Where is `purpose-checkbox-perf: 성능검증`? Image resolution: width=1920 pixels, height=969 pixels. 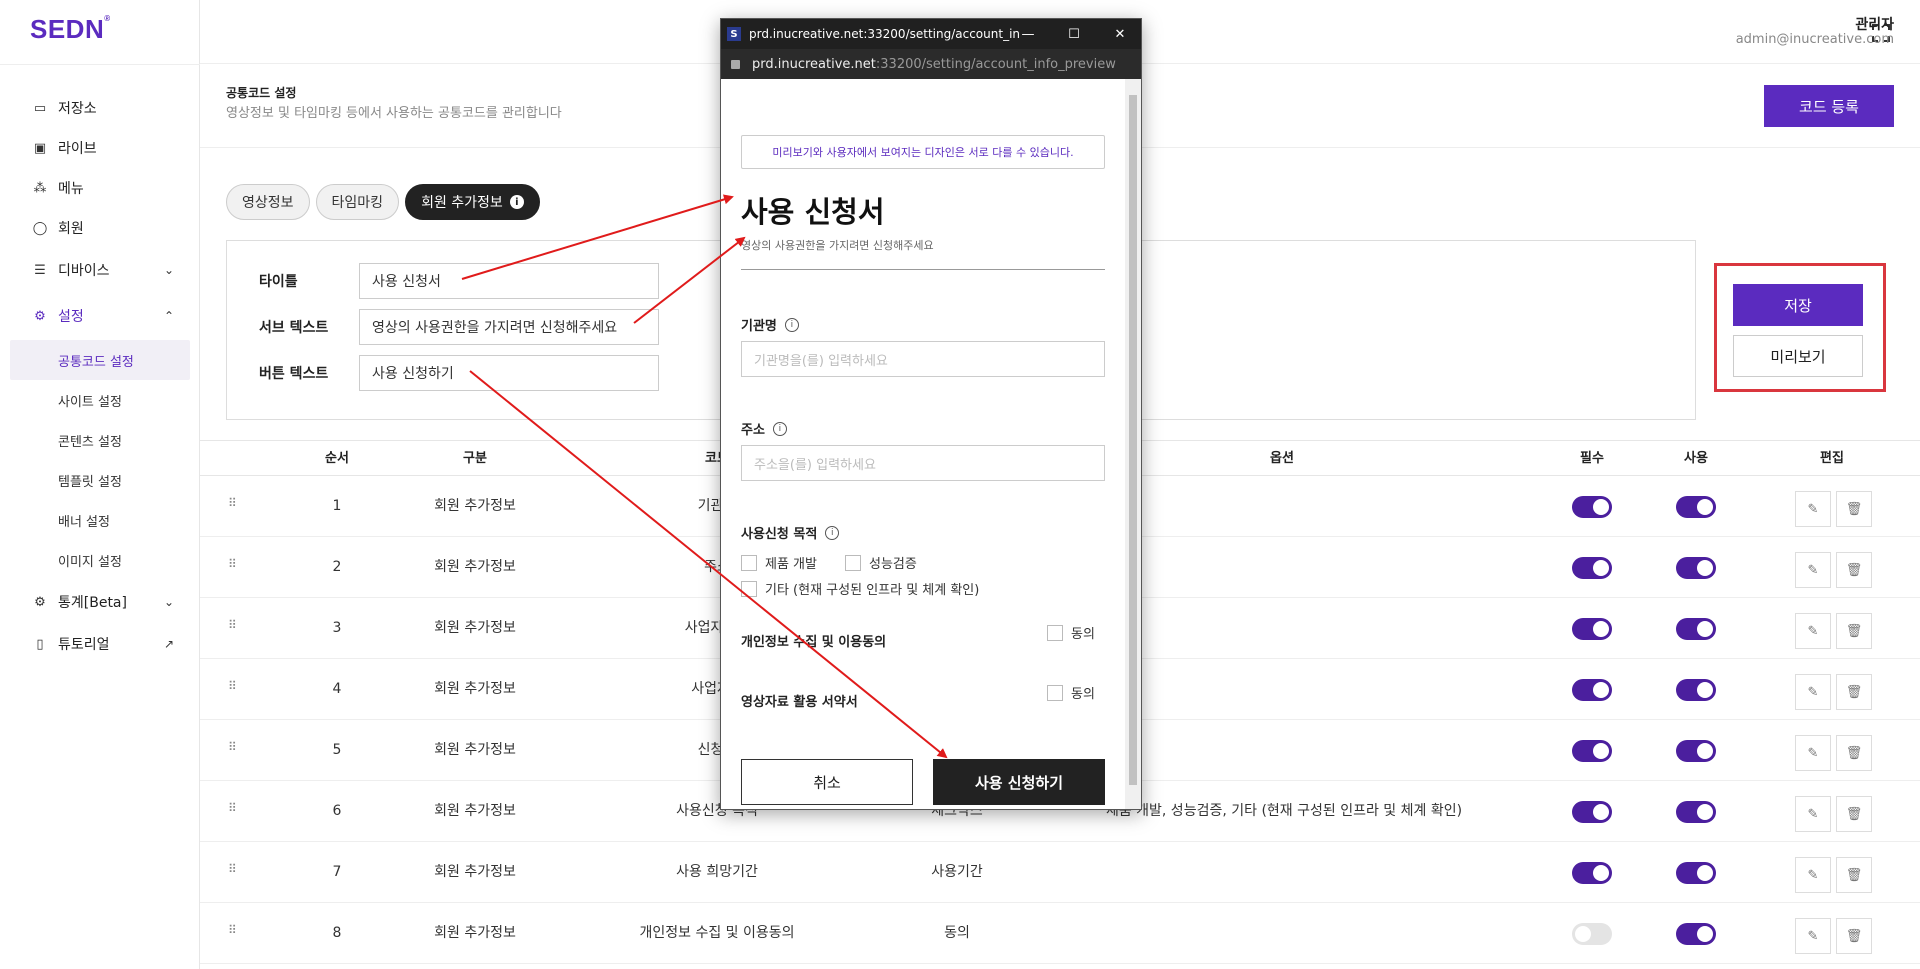 purpose-checkbox-perf: 성능검증 is located at coordinates (881, 562).